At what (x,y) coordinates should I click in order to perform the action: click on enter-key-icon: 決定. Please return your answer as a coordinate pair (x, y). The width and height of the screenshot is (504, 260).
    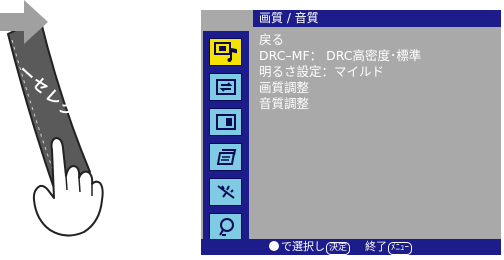
    Looking at the image, I should click on (338, 248).